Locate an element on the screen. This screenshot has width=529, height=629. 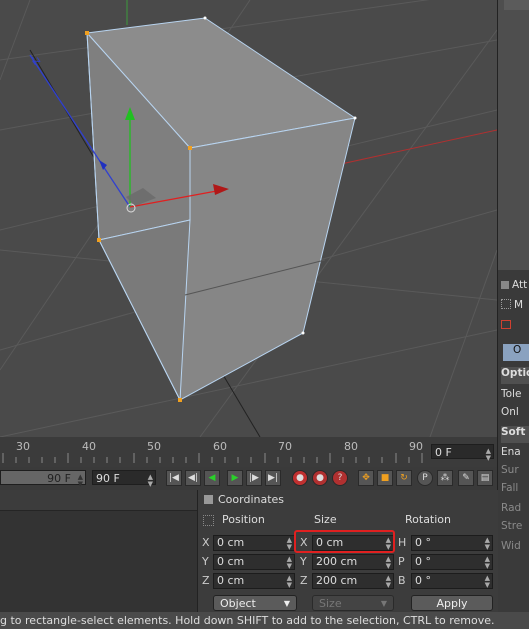
only-visible-label: Onl is located at coordinates (510, 412).